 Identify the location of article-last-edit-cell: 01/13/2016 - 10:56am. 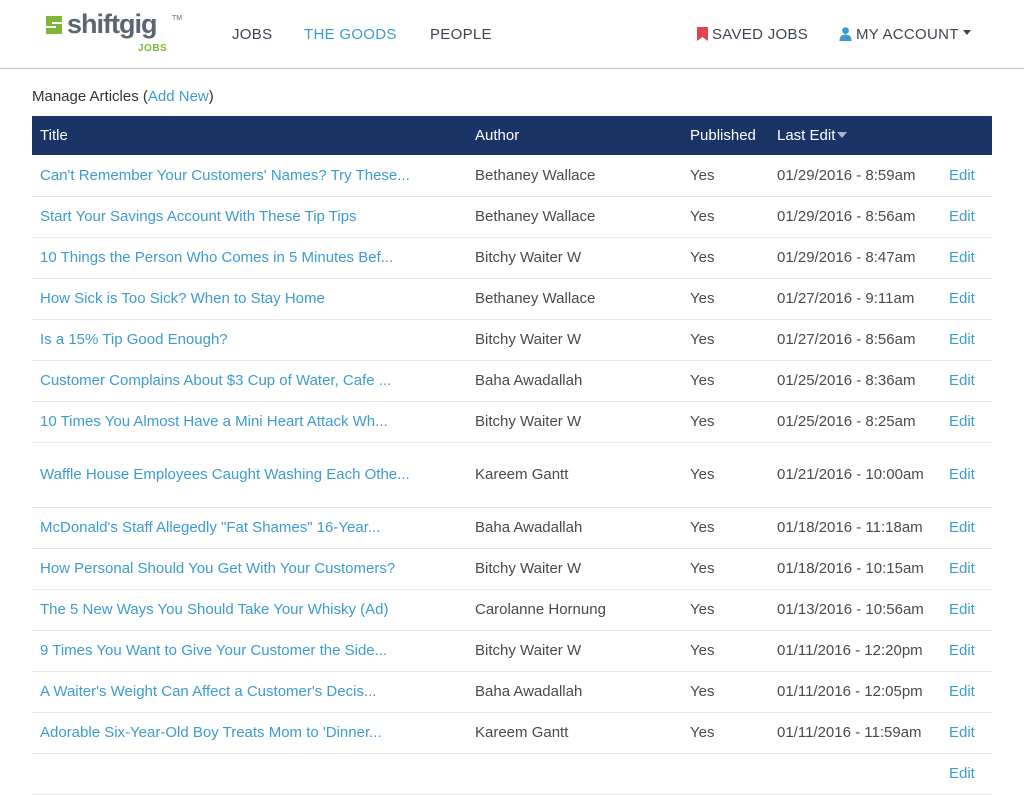
(859, 610).